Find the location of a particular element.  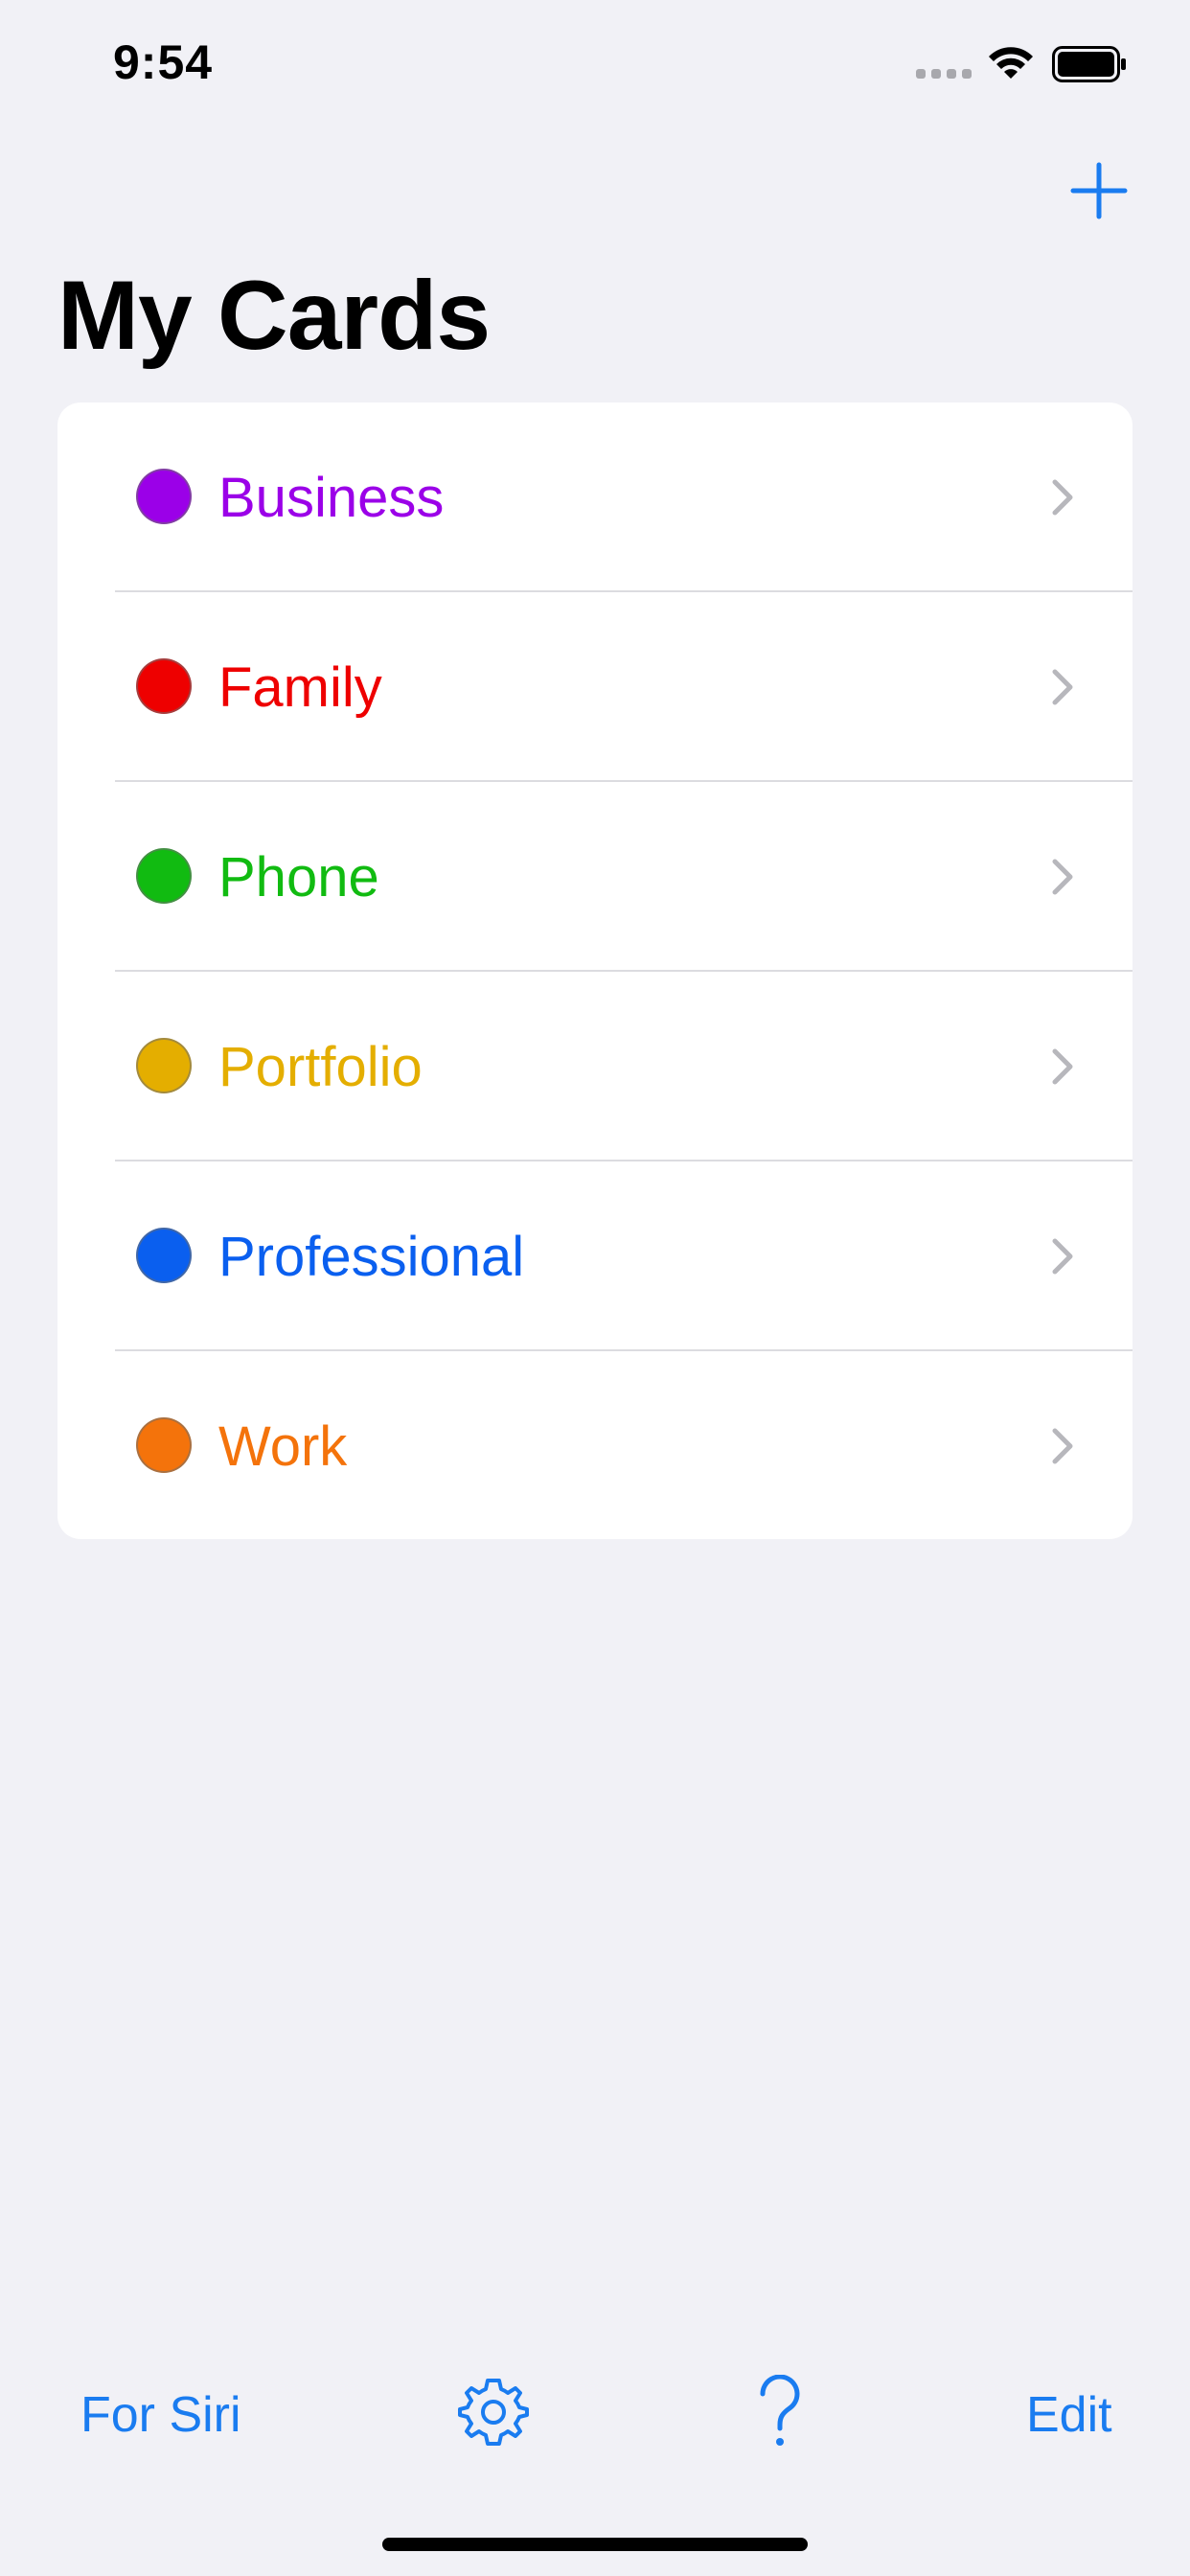

page-title: My Cards is located at coordinates (274, 315).